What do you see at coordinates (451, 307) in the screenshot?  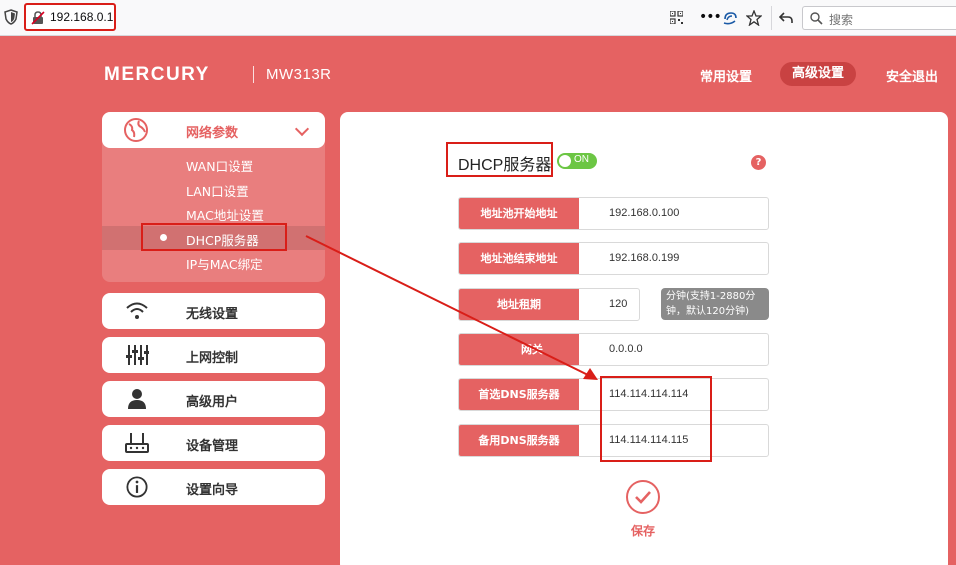 I see `annotation-arrow` at bounding box center [451, 307].